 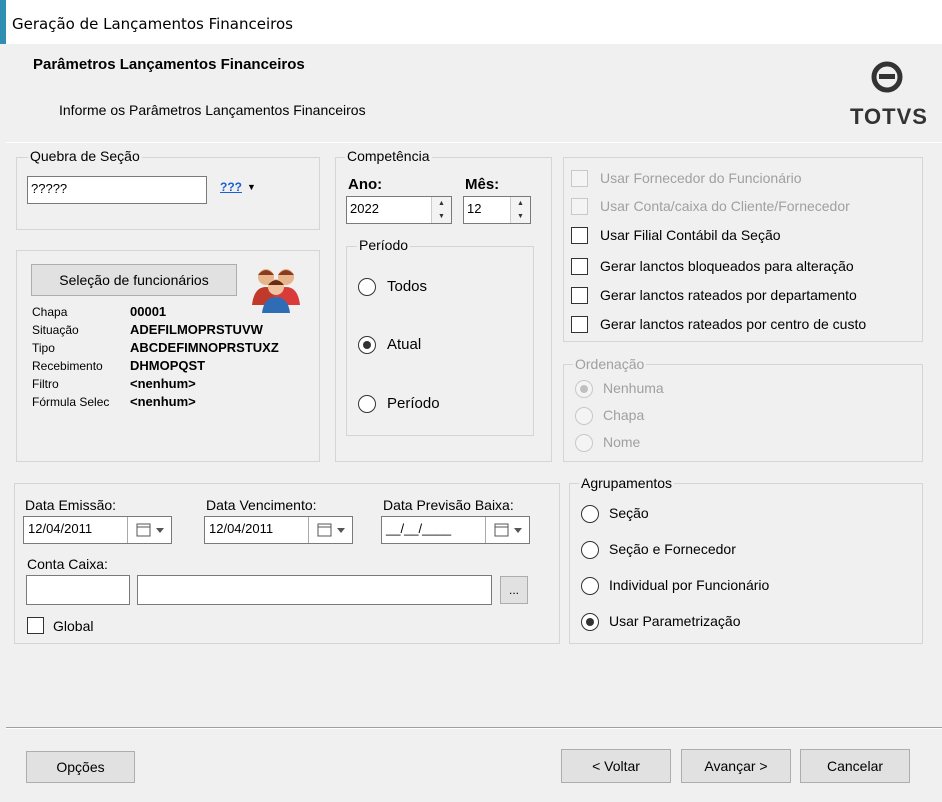 I want to click on usar-conta-caixa-label: Usar Conta/caixa do Cliente/Fornecedor, so click(x=725, y=206).